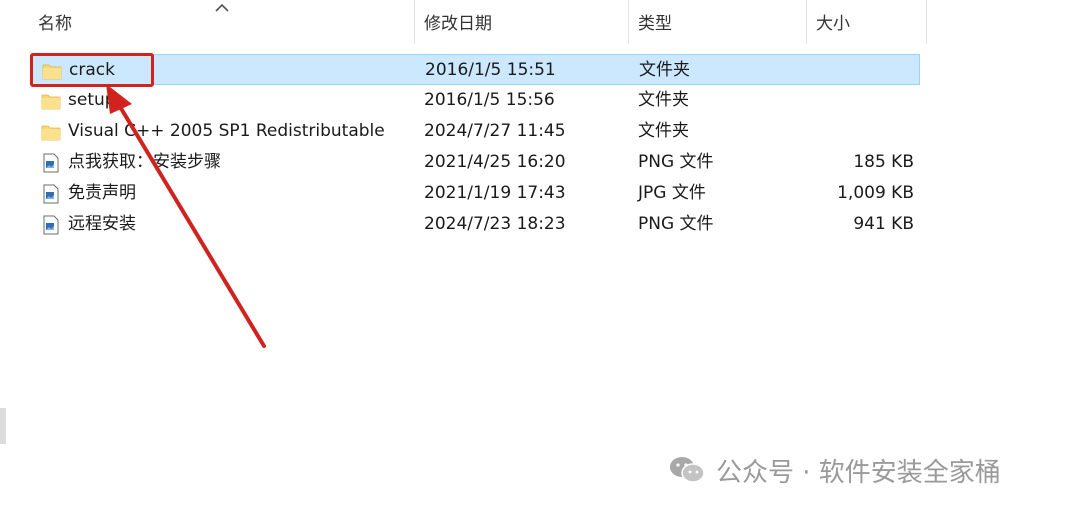 The image size is (1080, 515). Describe the element at coordinates (102, 193) in the screenshot. I see `file-name: 免责声明` at that location.